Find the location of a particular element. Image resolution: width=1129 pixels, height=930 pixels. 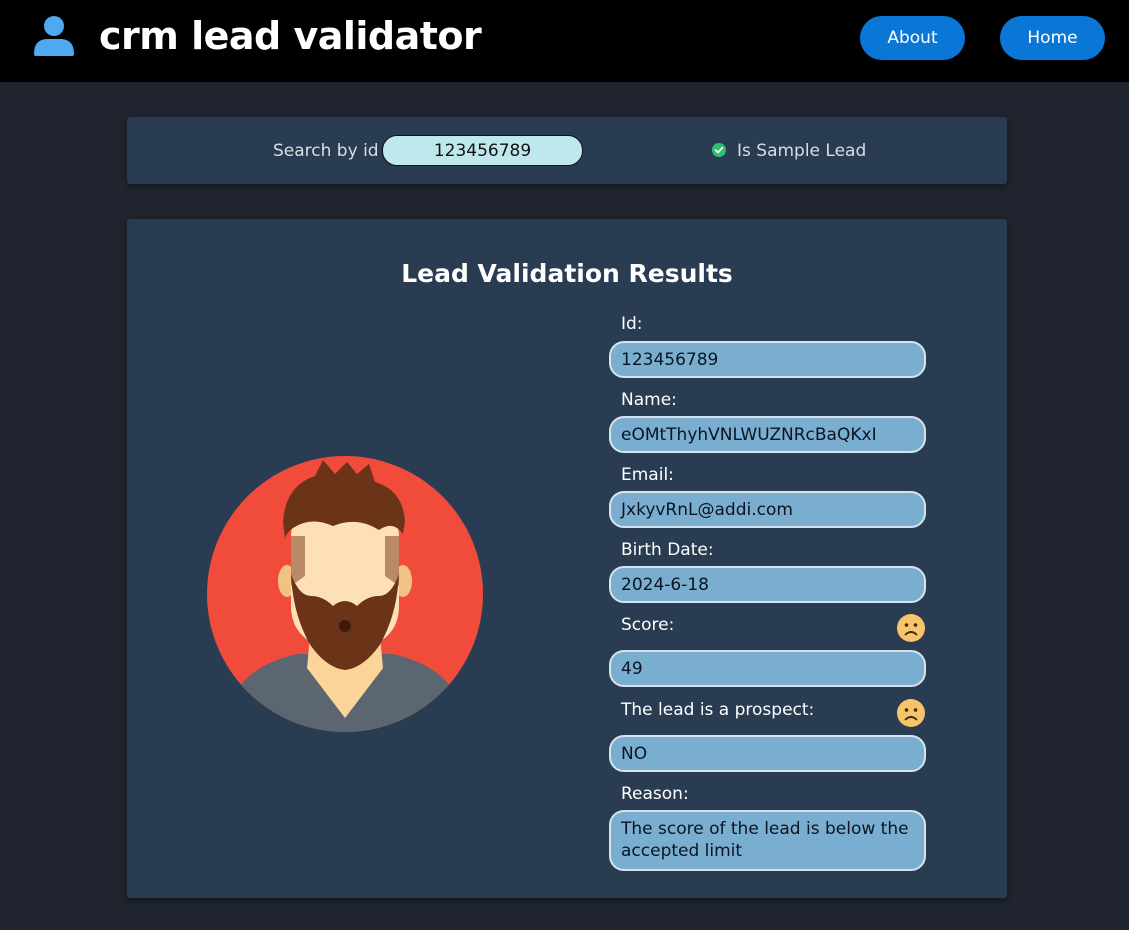

app-header: crm lead validator About Home is located at coordinates (564, 41).